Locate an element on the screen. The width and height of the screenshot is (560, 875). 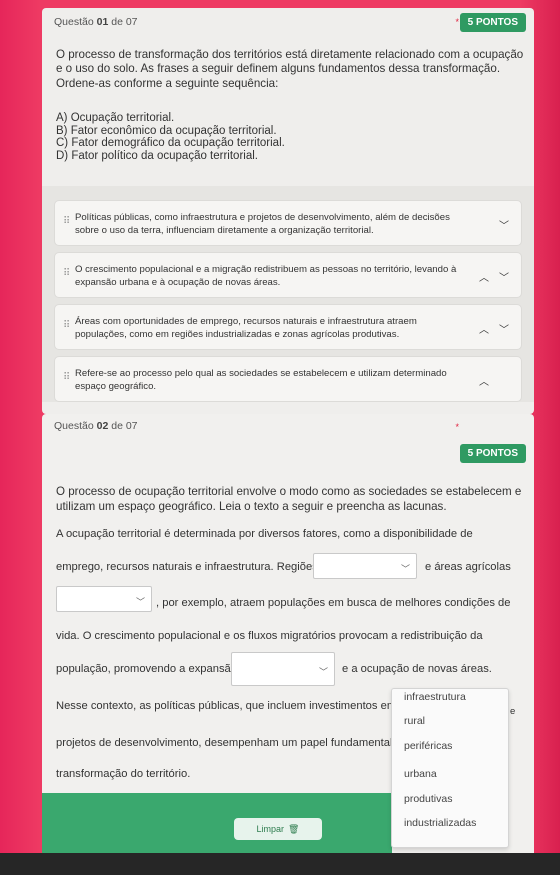
question-number: 02 is located at coordinates (102, 426).